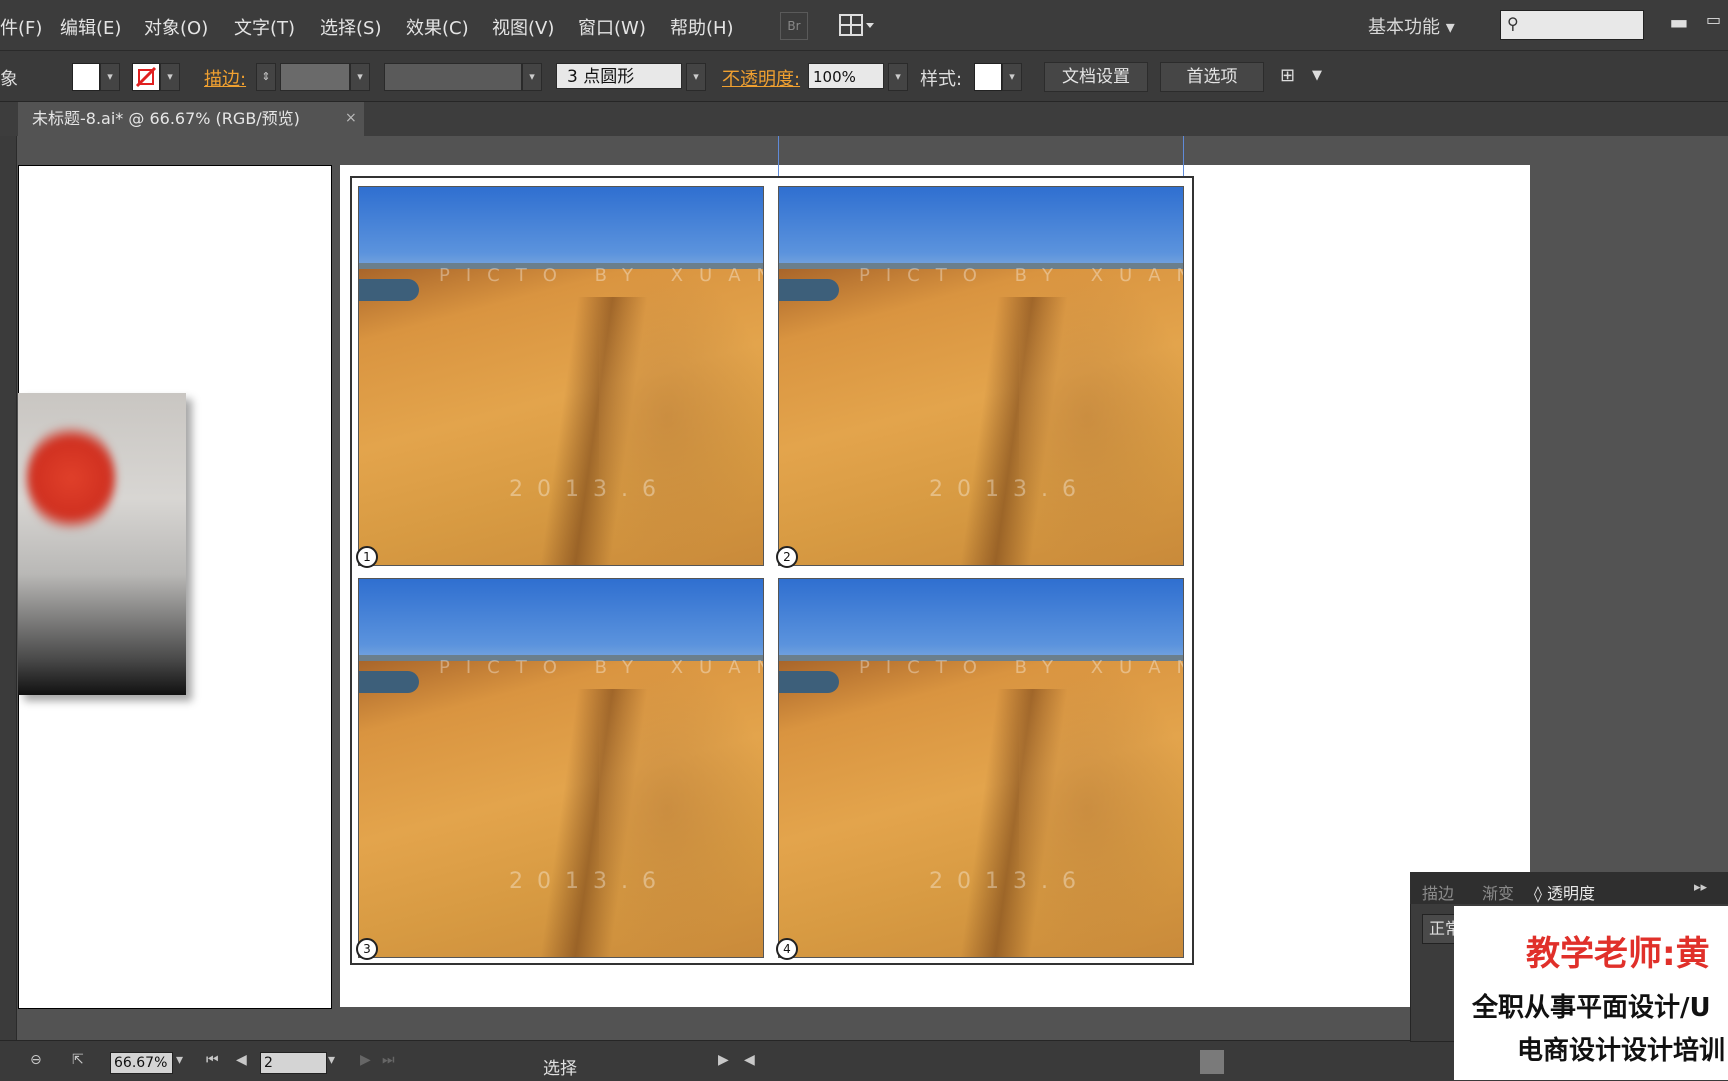  Describe the element at coordinates (1717, 21) in the screenshot. I see `maximize-button: ▭` at that location.